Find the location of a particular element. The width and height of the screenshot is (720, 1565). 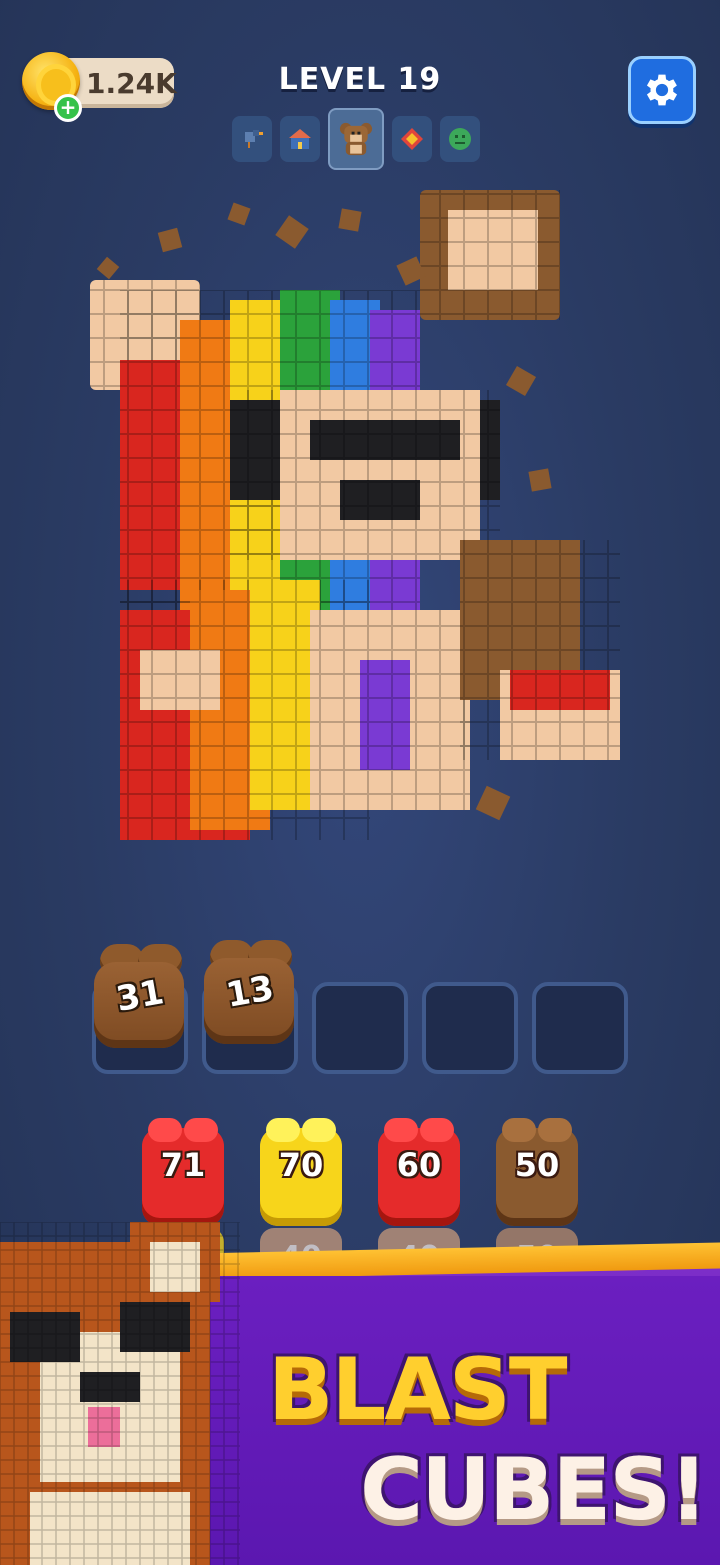

settings-button is located at coordinates (662, 90).